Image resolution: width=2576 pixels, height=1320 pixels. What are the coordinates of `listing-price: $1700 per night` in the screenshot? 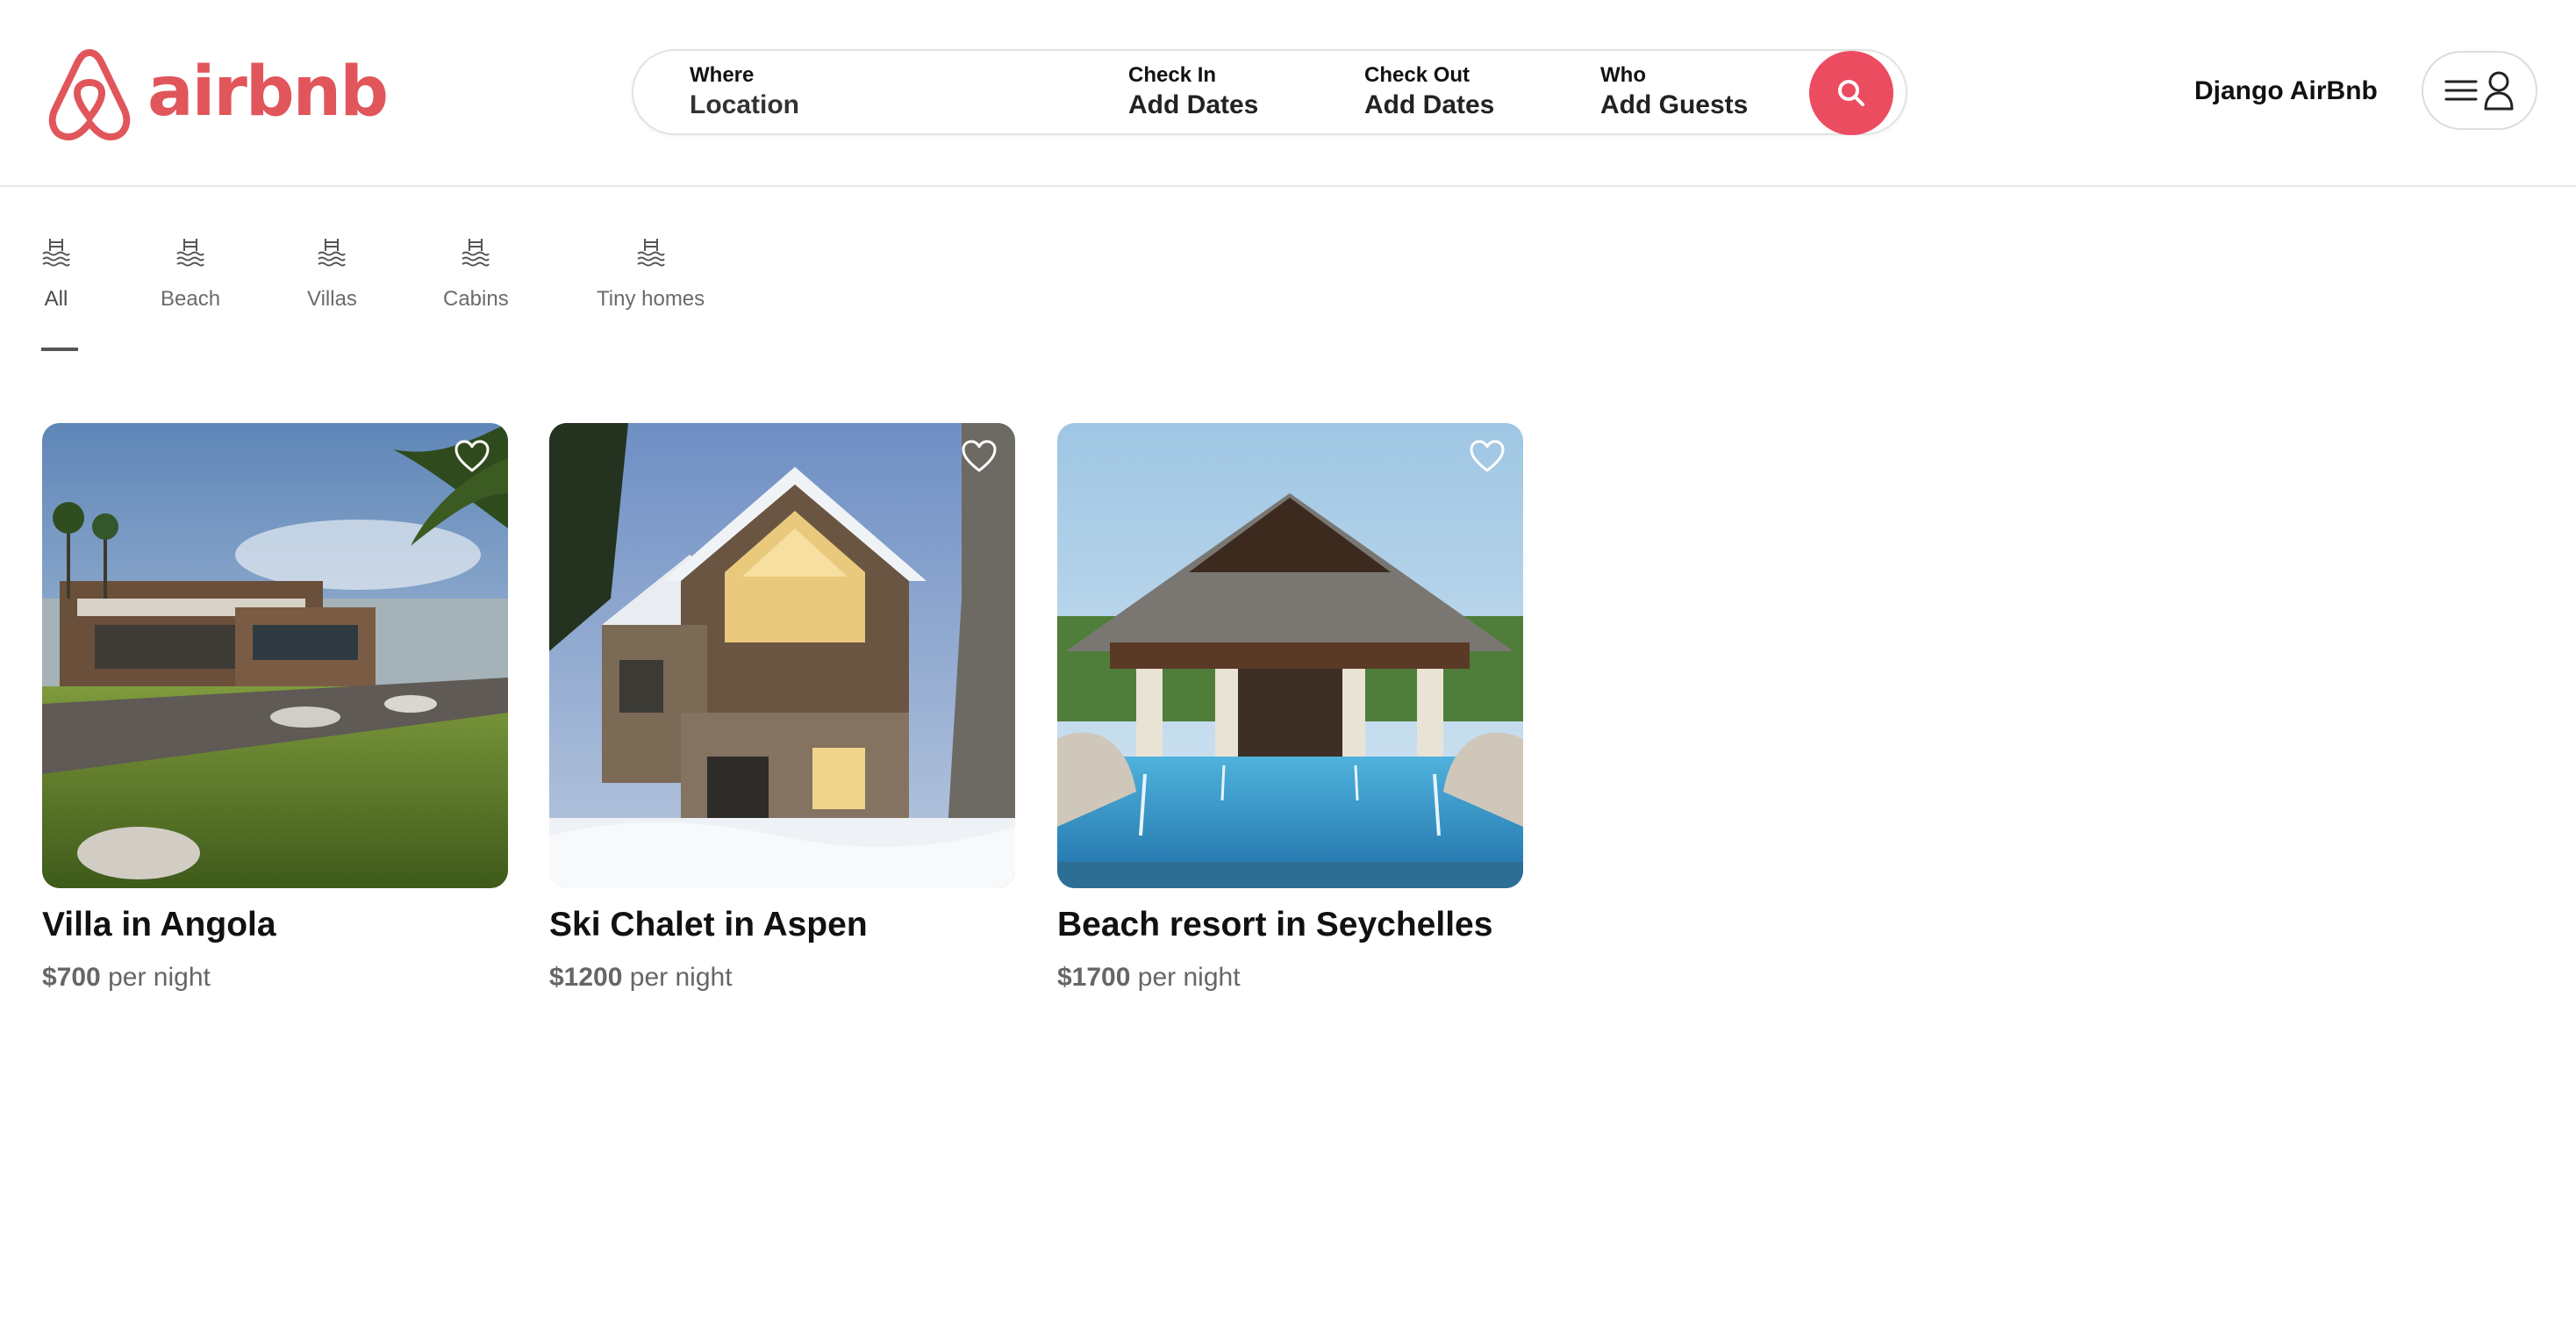 It's located at (1290, 977).